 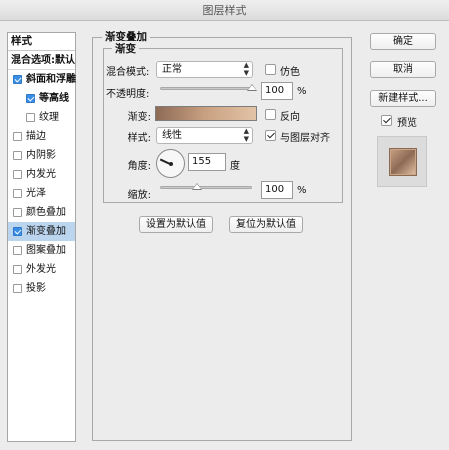 I want to click on style-item: 内发光, so click(x=41, y=174).